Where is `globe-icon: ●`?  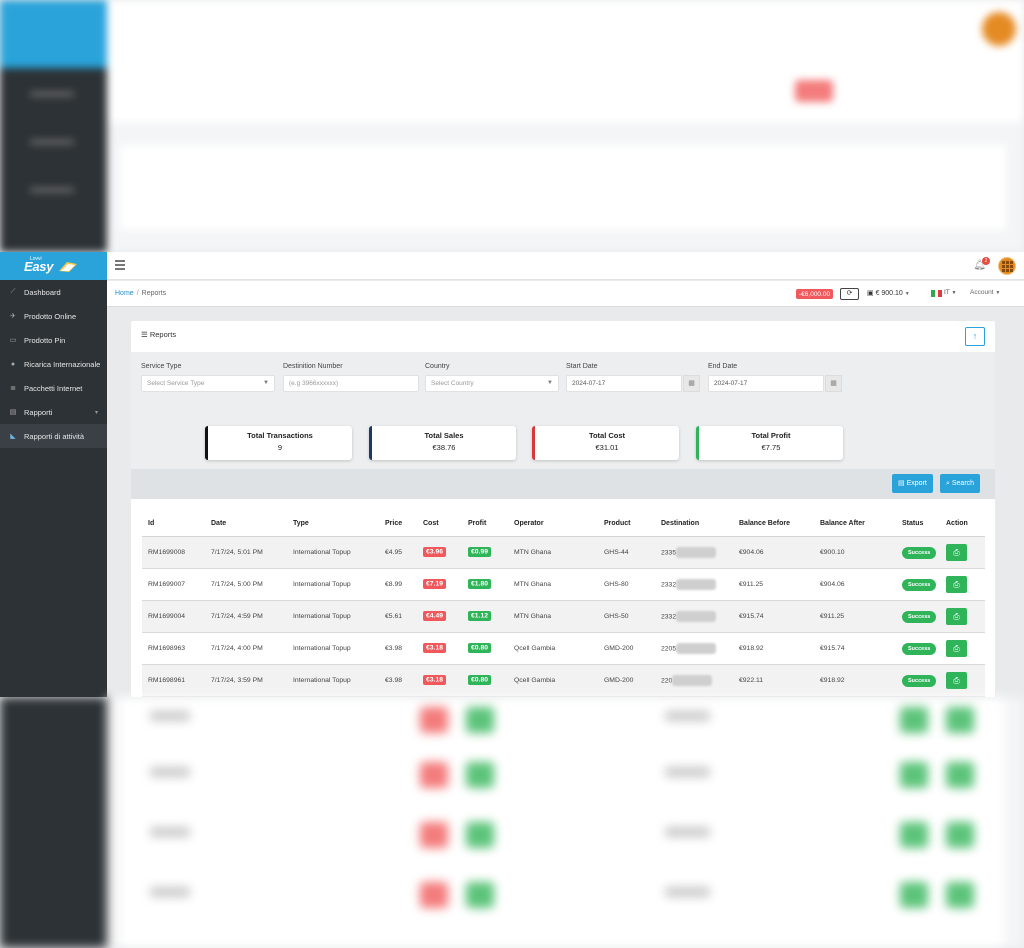
globe-icon: ● is located at coordinates (13, 364).